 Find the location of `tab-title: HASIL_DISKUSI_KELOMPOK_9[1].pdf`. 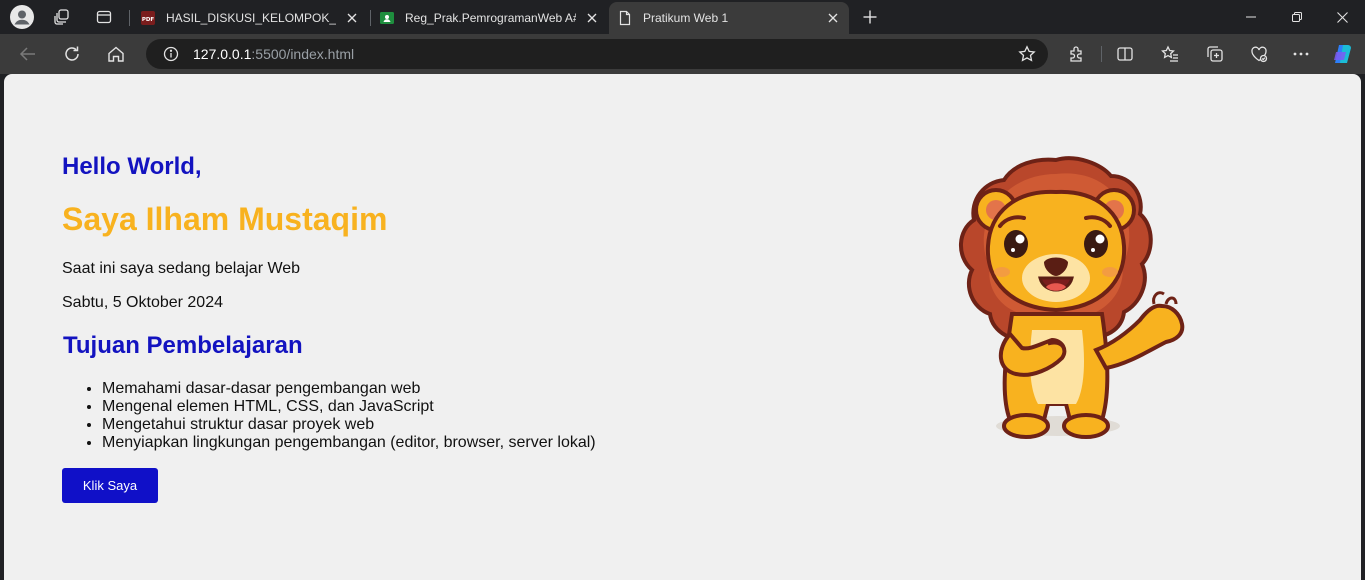

tab-title: HASIL_DISKUSI_KELOMPOK_9[1].pdf is located at coordinates (251, 18).